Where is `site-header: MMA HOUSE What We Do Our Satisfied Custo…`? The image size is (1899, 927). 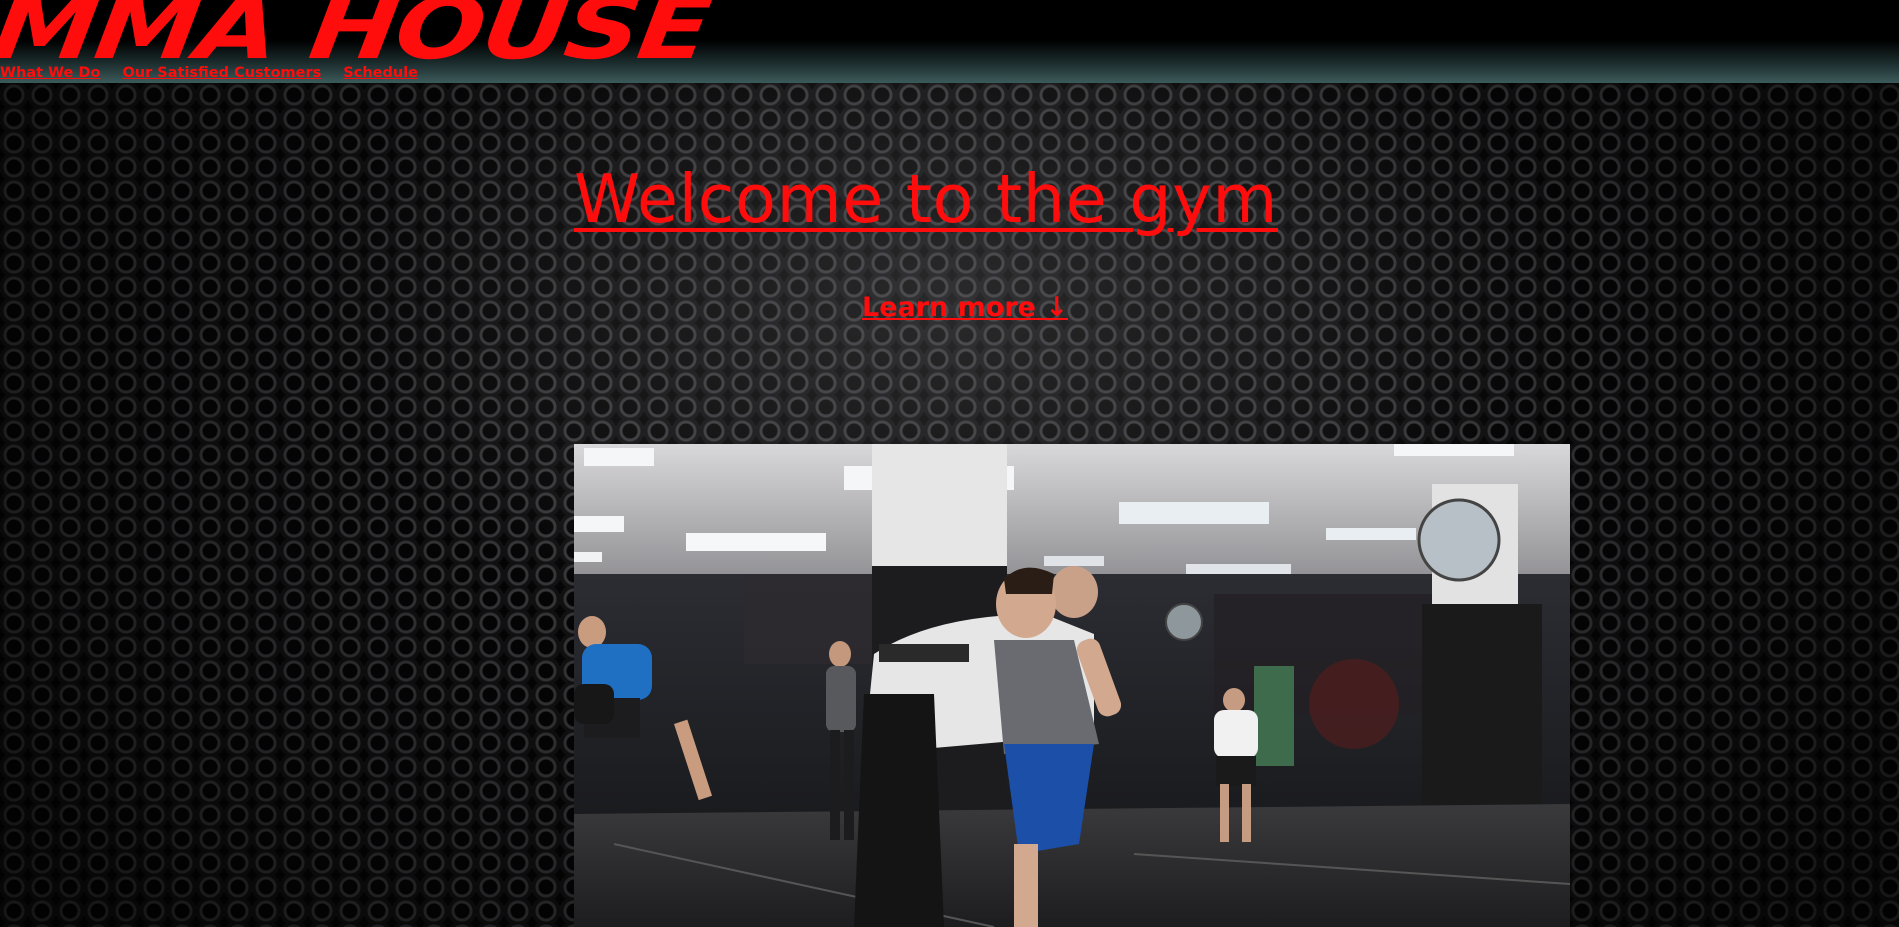
site-header: MMA HOUSE What We Do Our Satisfied Custo… is located at coordinates (949, 41).